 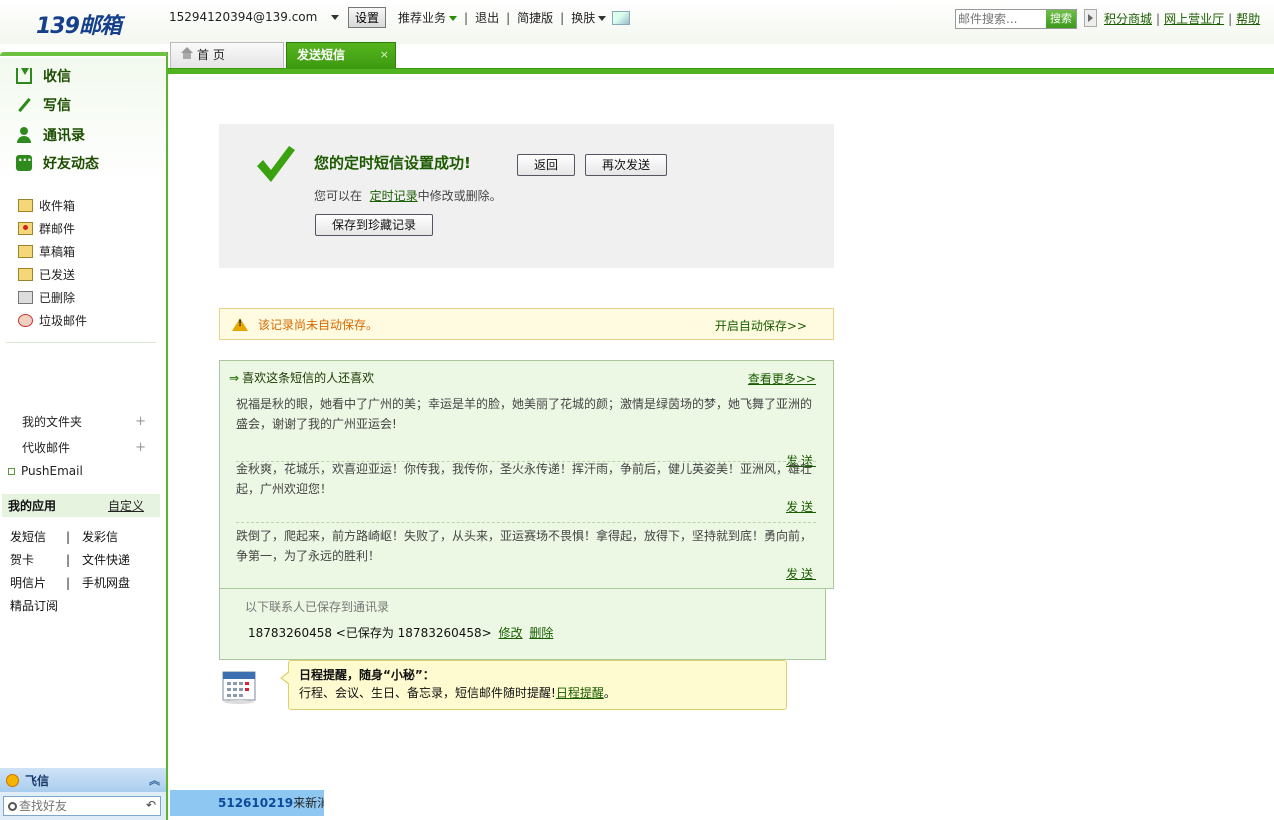 I want to click on app-greeting-card: 贺卡, so click(x=38, y=559).